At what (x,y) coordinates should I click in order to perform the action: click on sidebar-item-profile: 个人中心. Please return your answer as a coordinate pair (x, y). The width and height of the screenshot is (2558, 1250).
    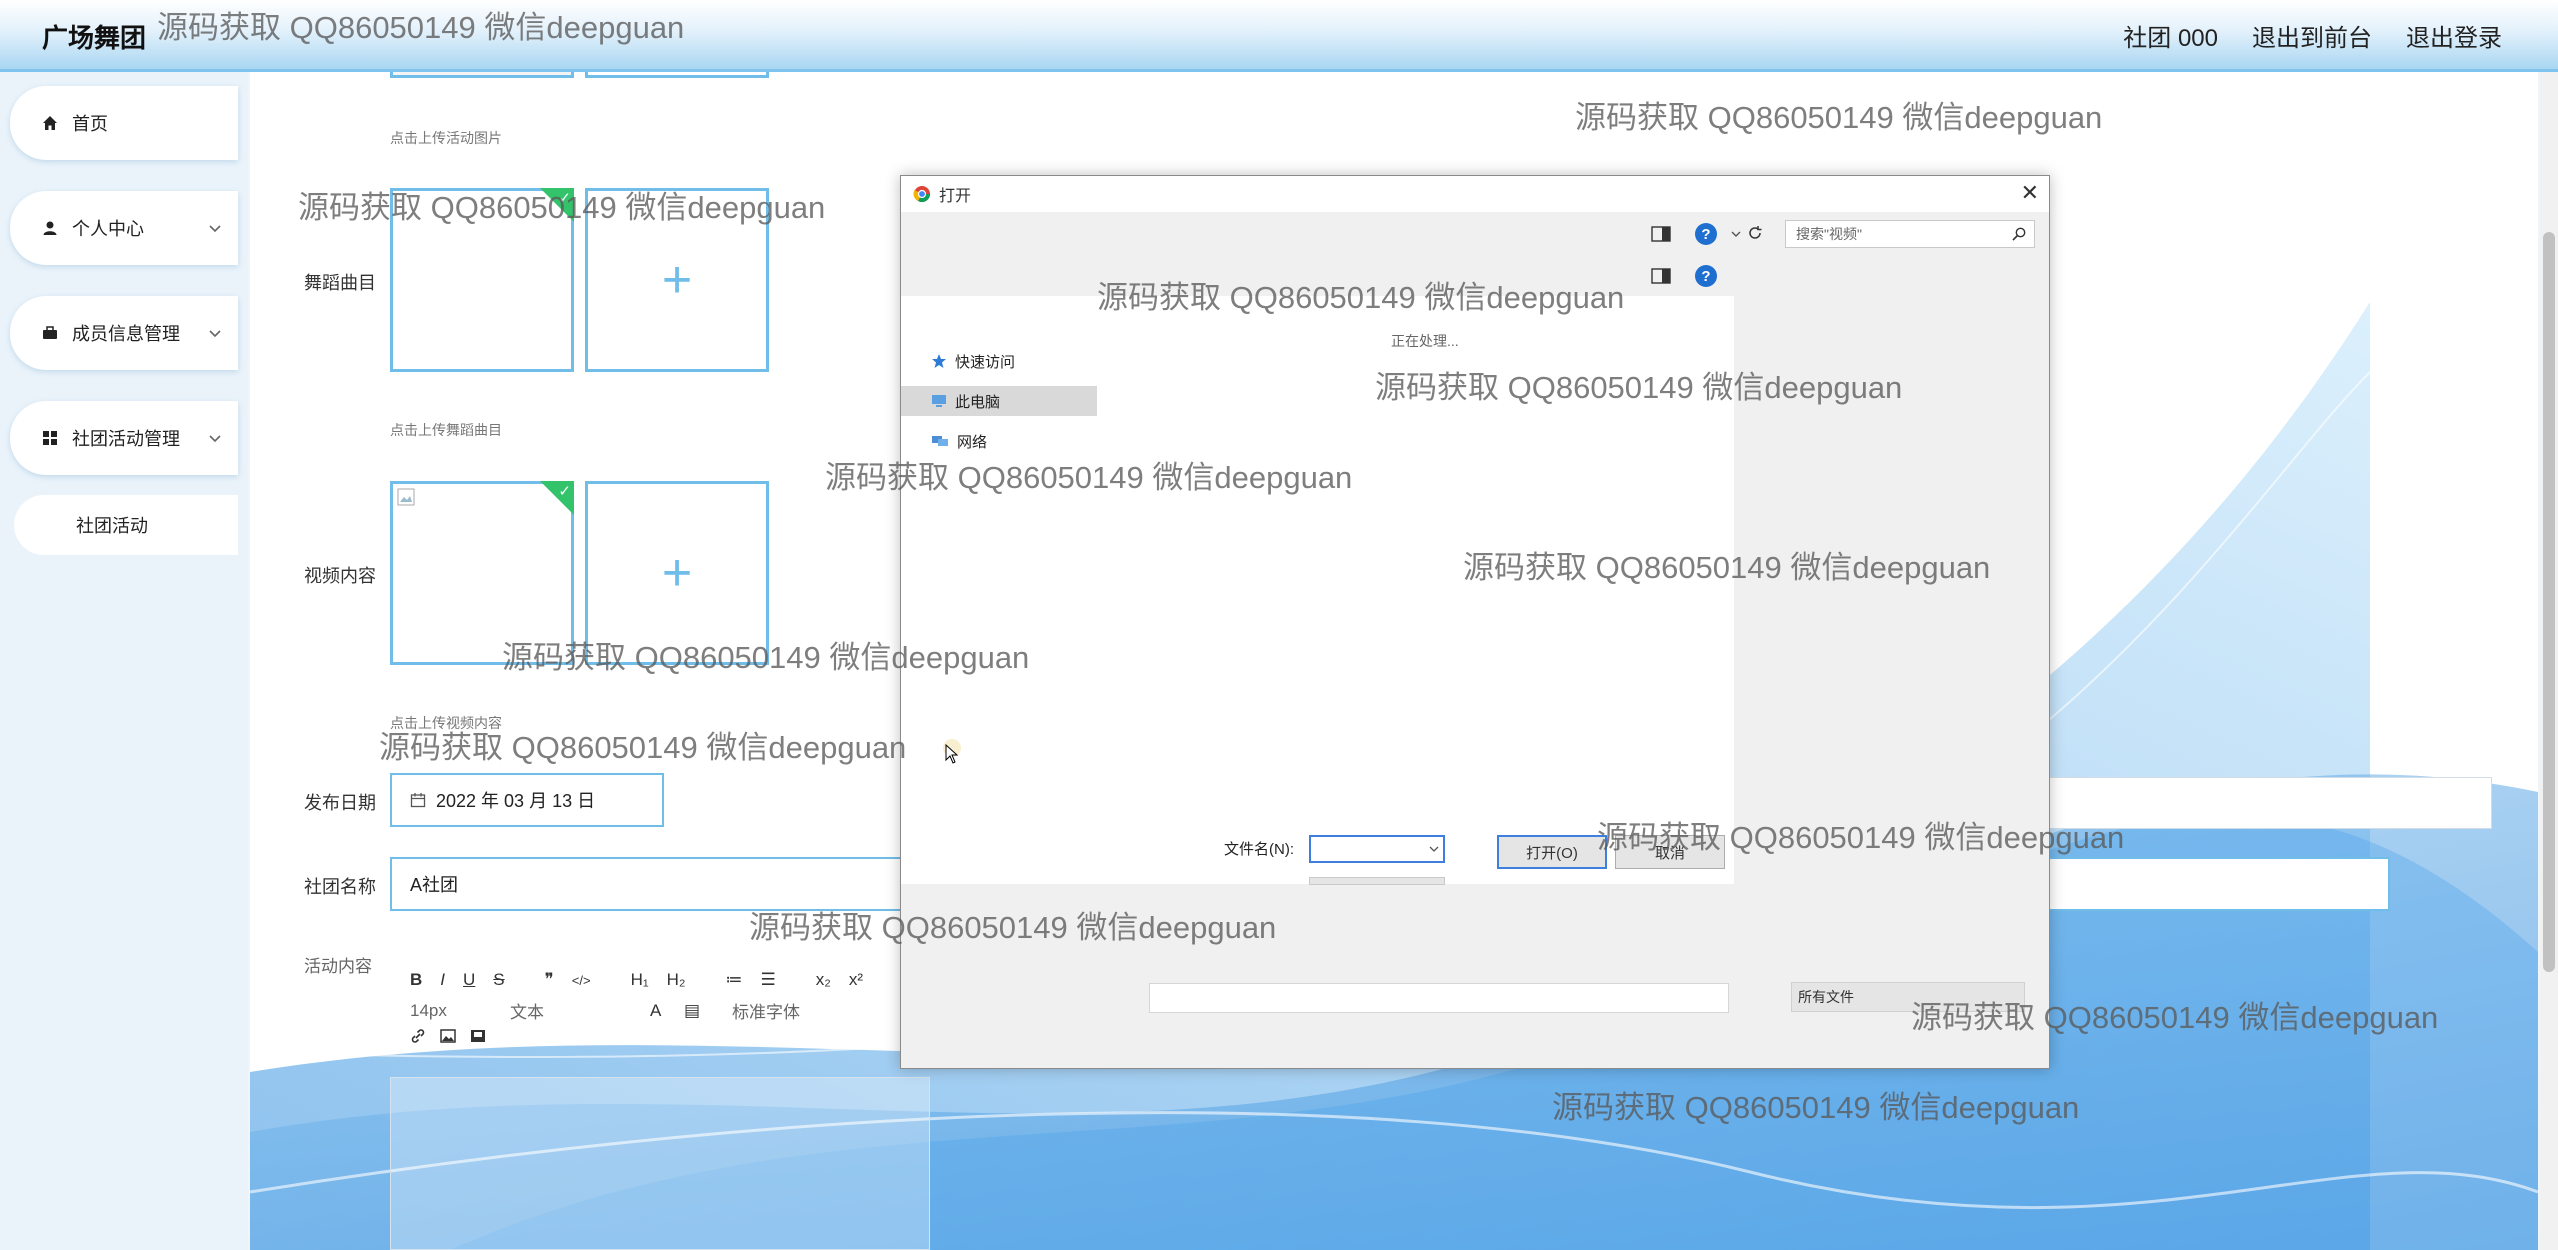
    Looking at the image, I should click on (124, 228).